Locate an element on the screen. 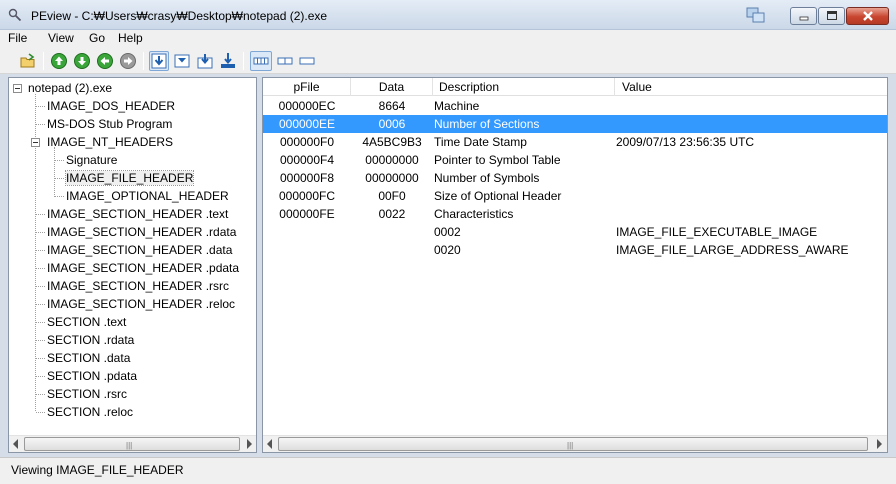  detail-hscrollbar: ||| is located at coordinates (575, 443).